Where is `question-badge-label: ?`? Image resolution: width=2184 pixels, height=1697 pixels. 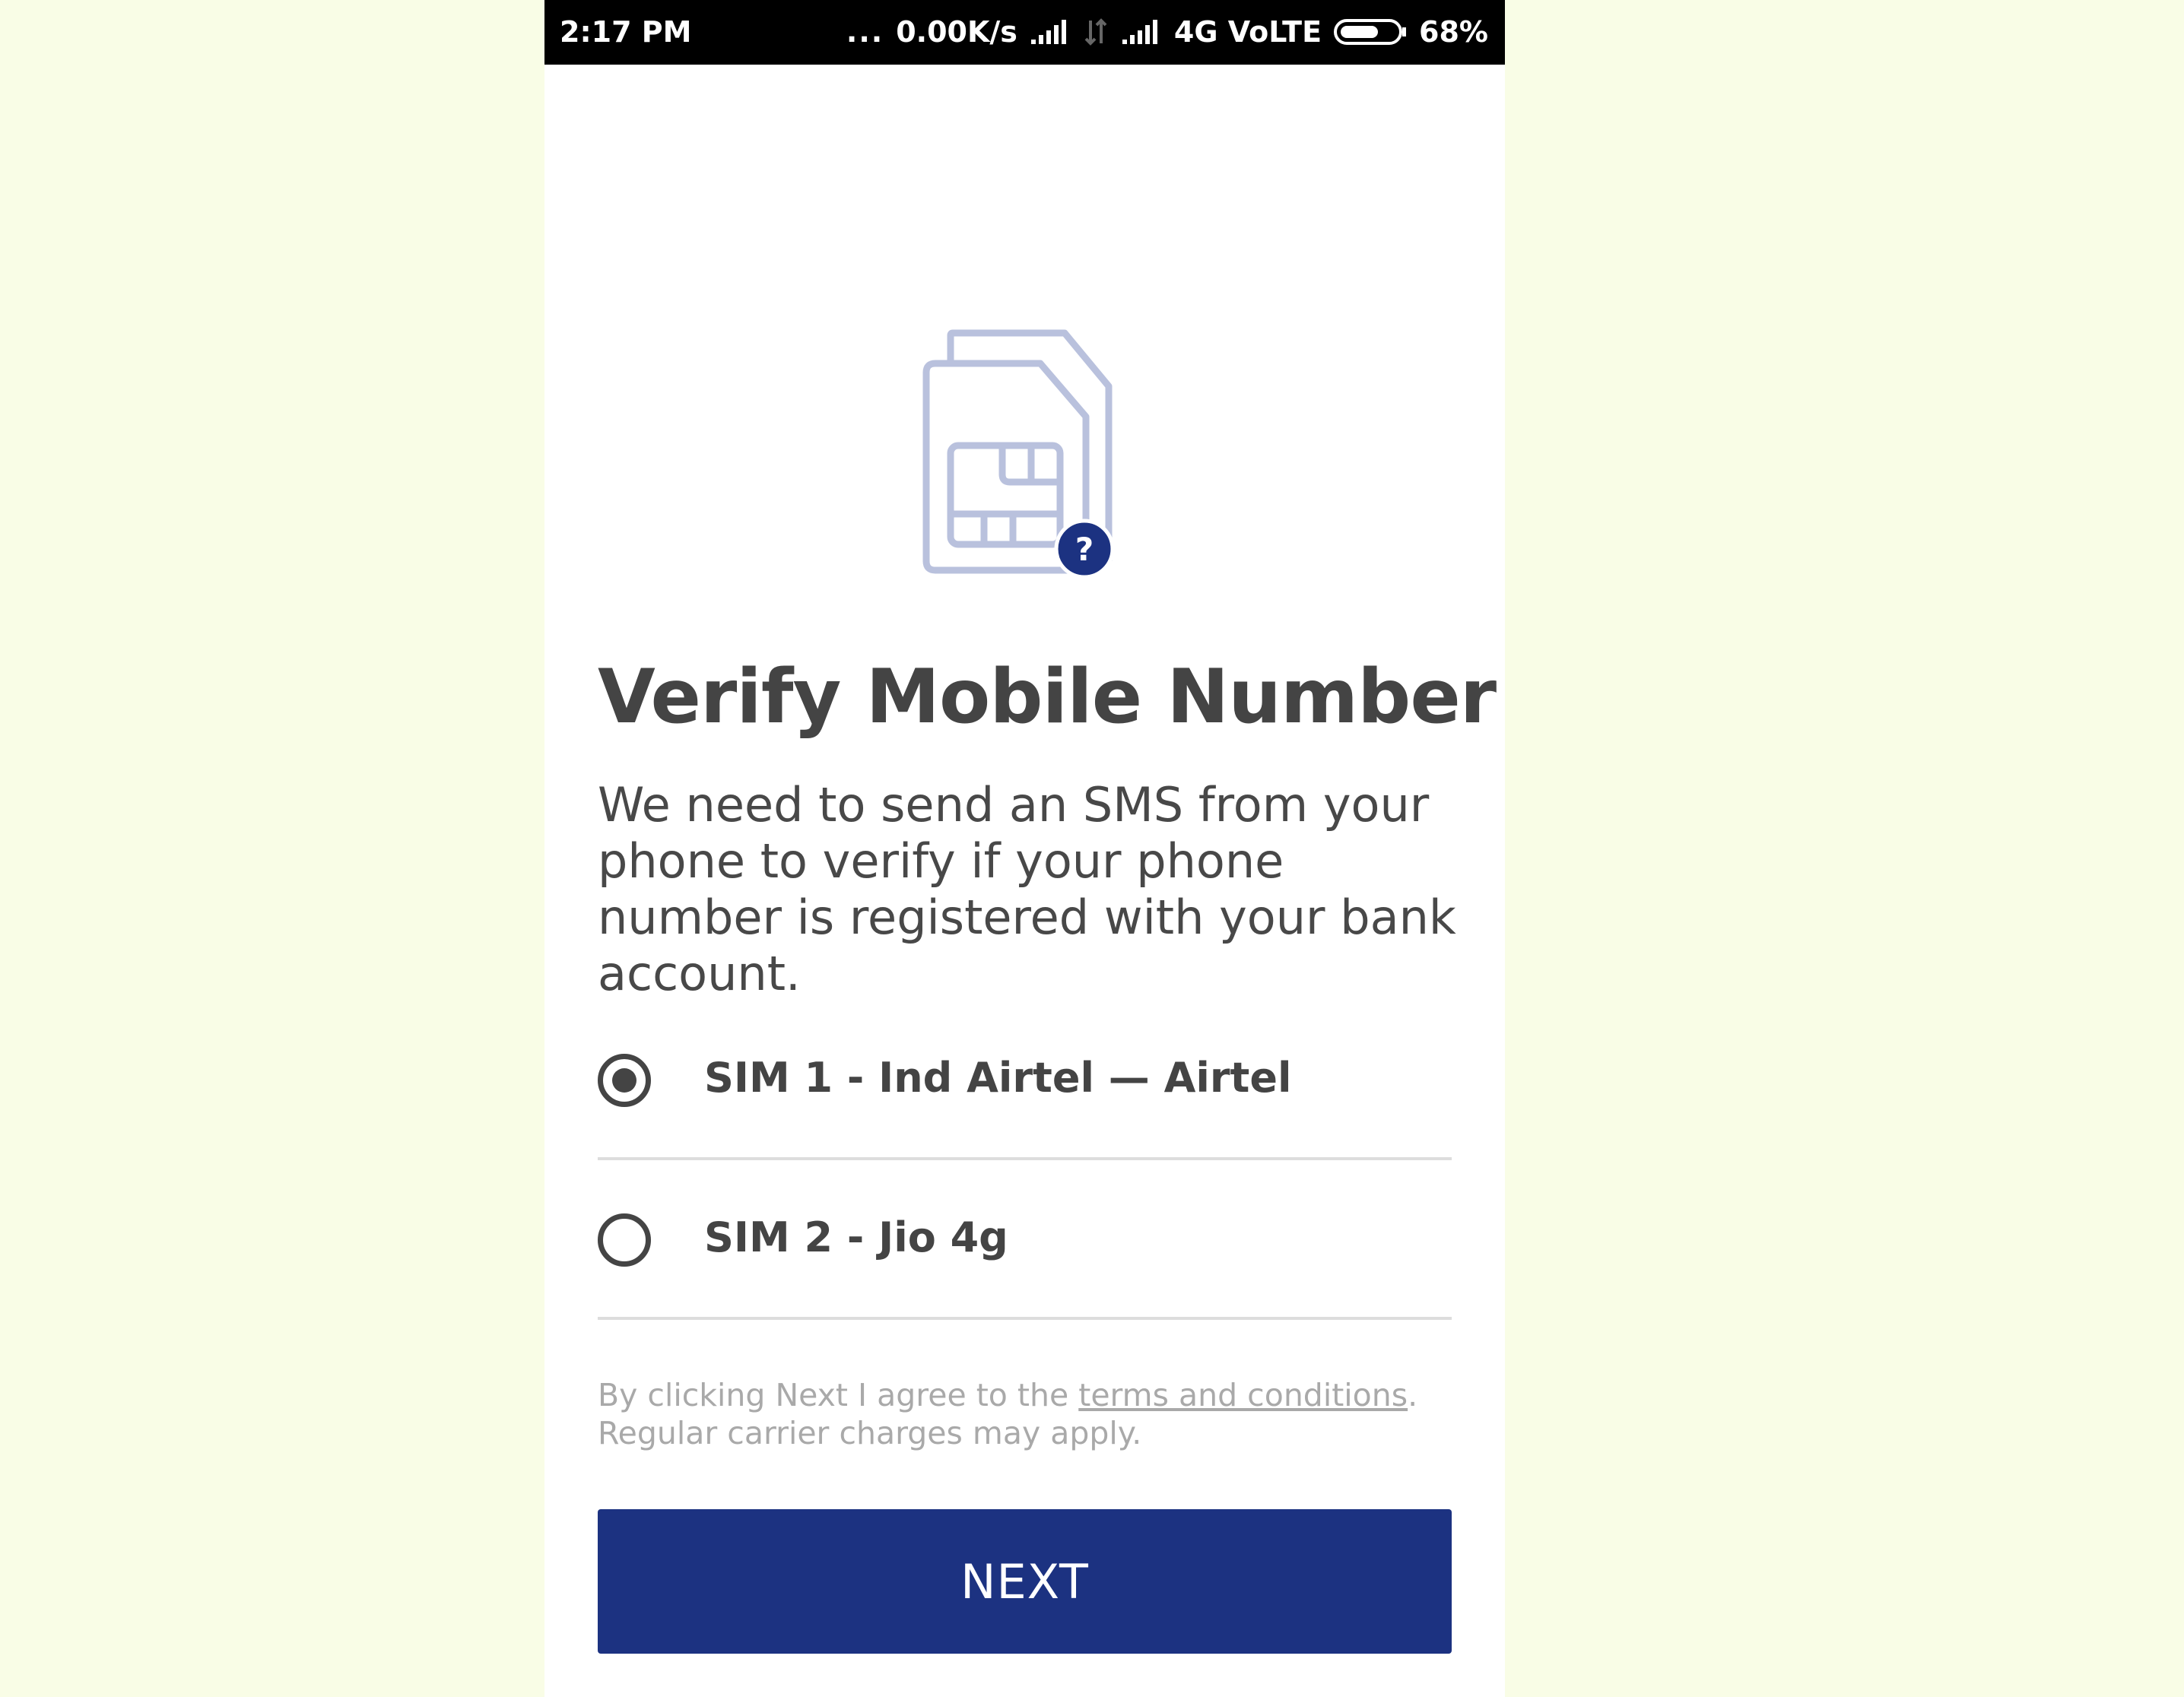
question-badge-label: ? is located at coordinates (1084, 550).